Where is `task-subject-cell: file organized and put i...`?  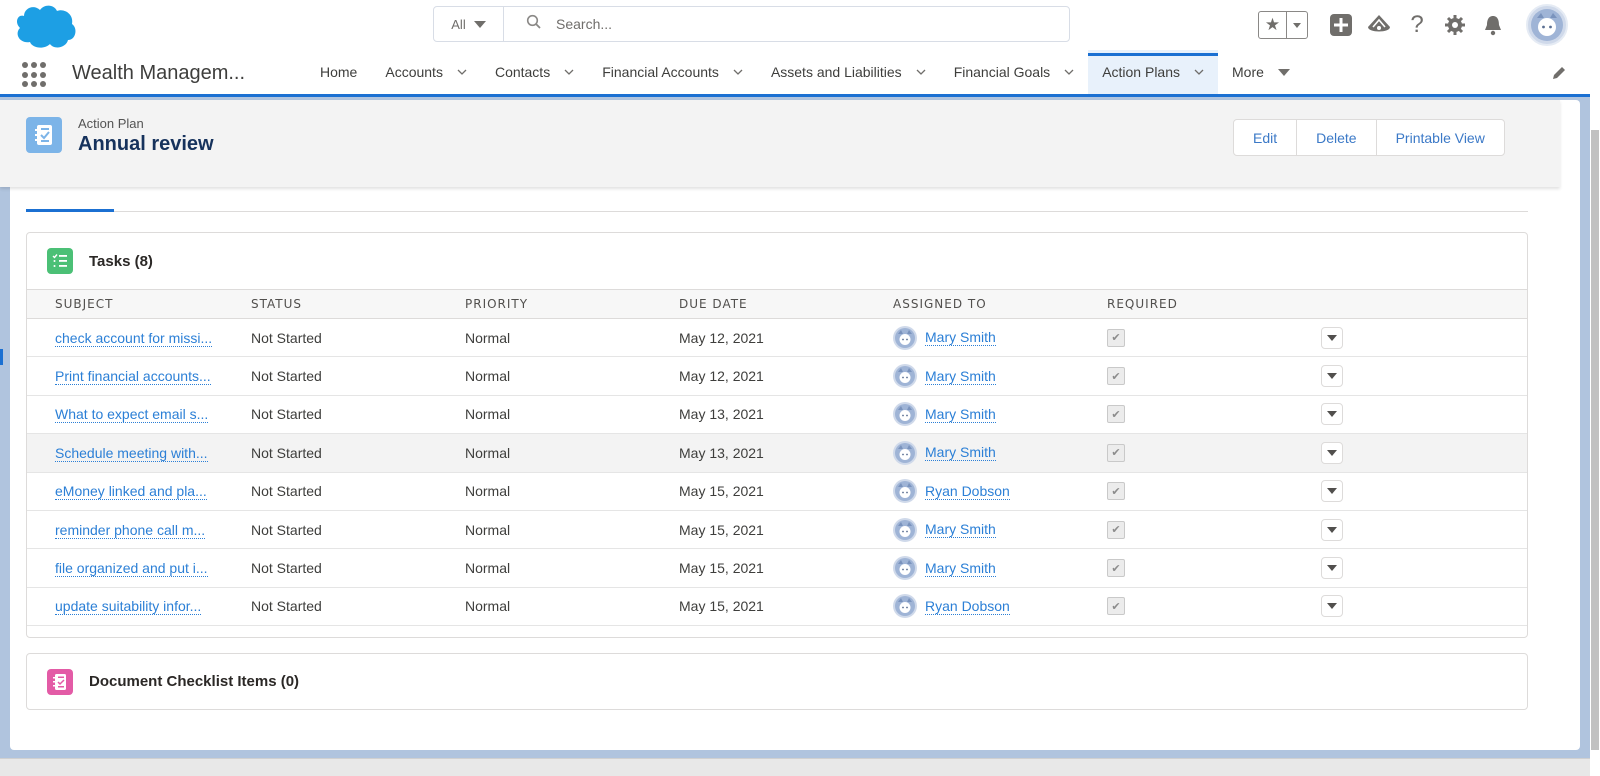
task-subject-cell: file organized and put i... is located at coordinates (125, 568).